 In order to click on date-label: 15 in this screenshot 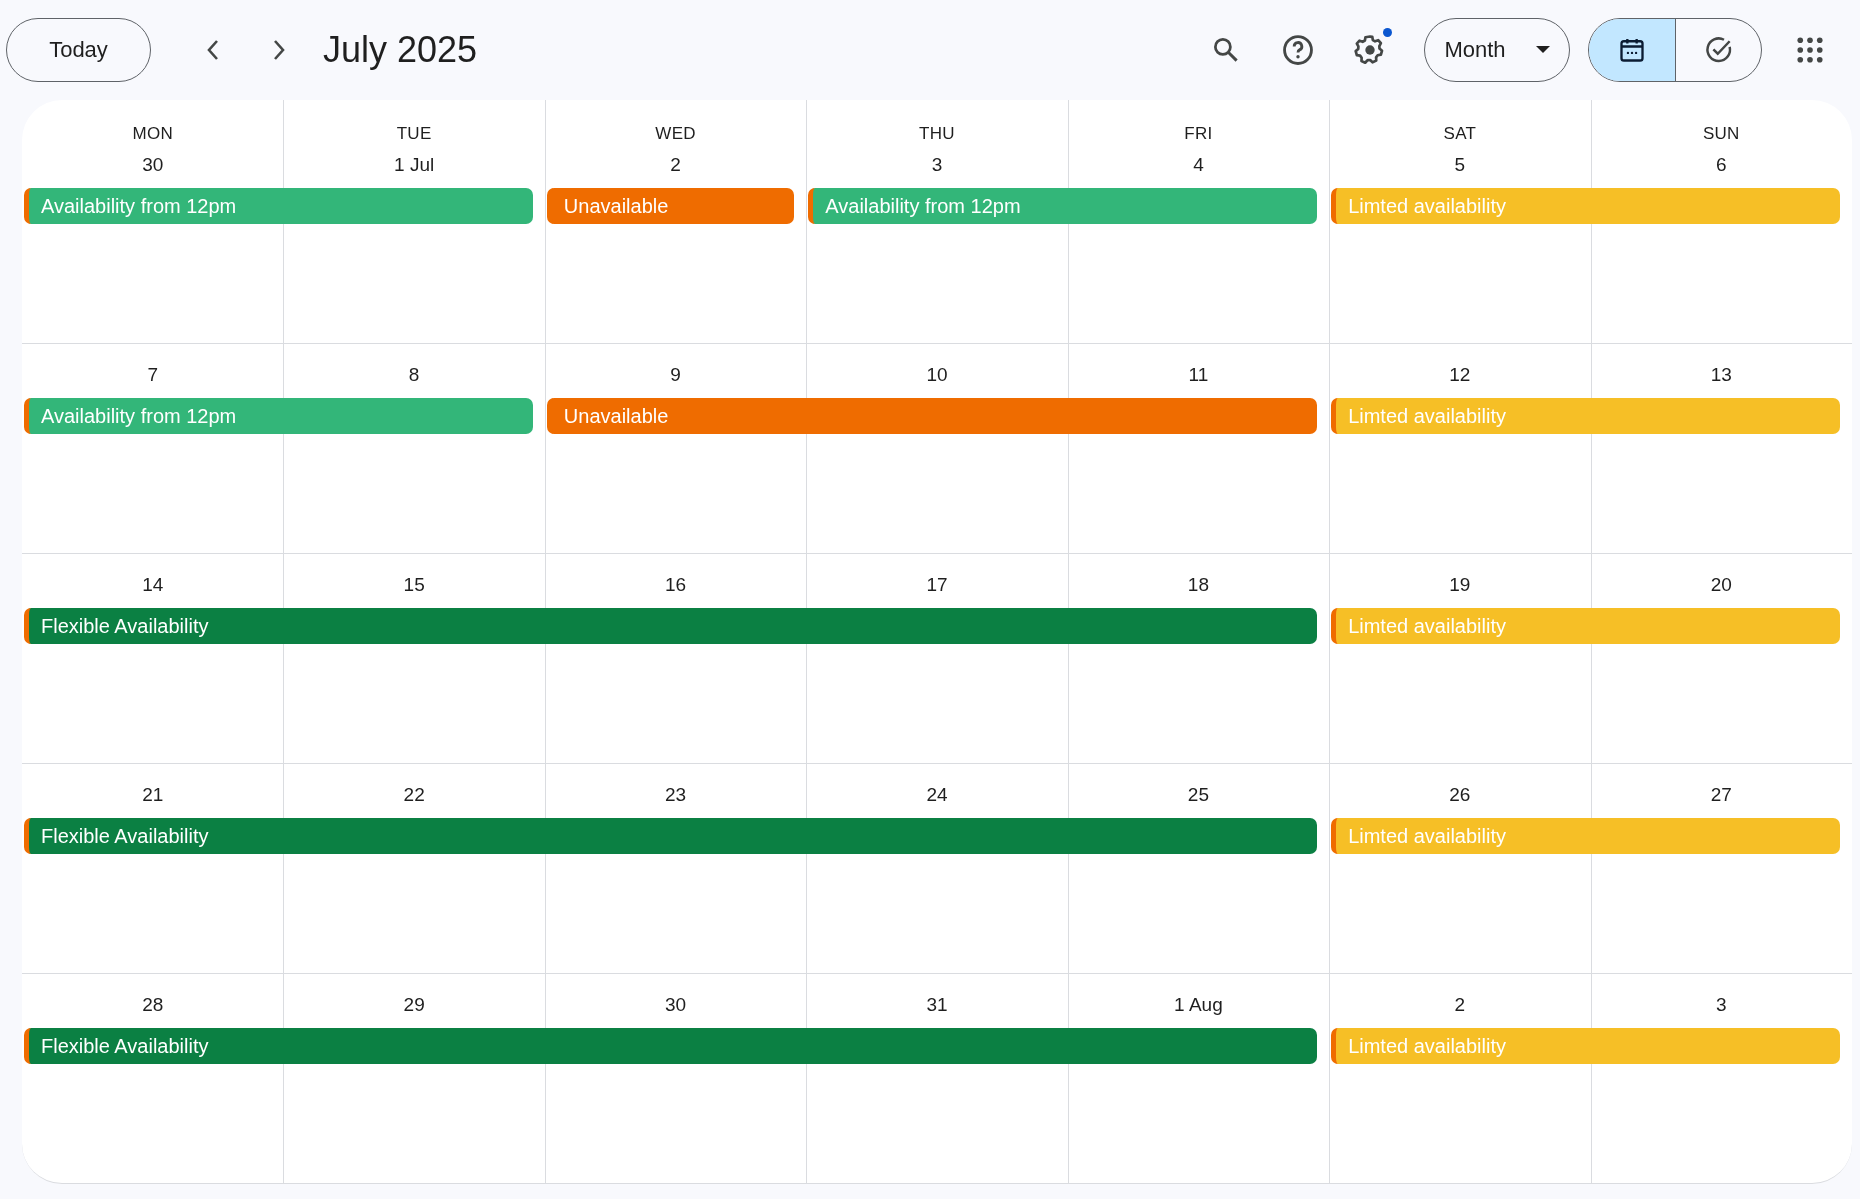, I will do `click(414, 585)`.